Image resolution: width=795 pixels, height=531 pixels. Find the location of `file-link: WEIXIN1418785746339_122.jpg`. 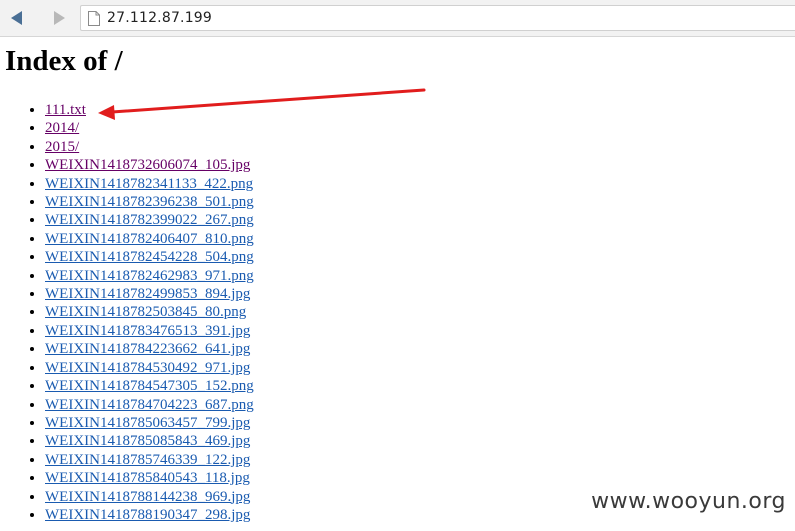

file-link: WEIXIN1418785746339_122.jpg is located at coordinates (147, 460).